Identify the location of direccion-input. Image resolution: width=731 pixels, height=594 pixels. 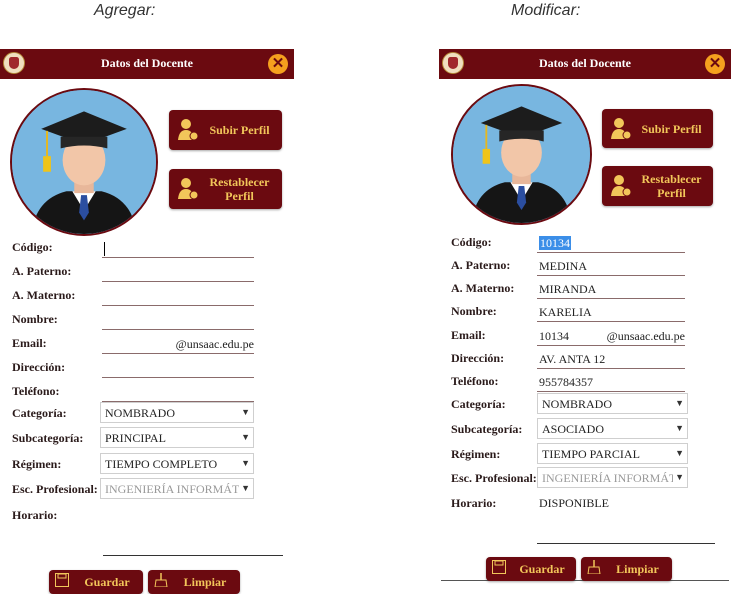
(178, 367).